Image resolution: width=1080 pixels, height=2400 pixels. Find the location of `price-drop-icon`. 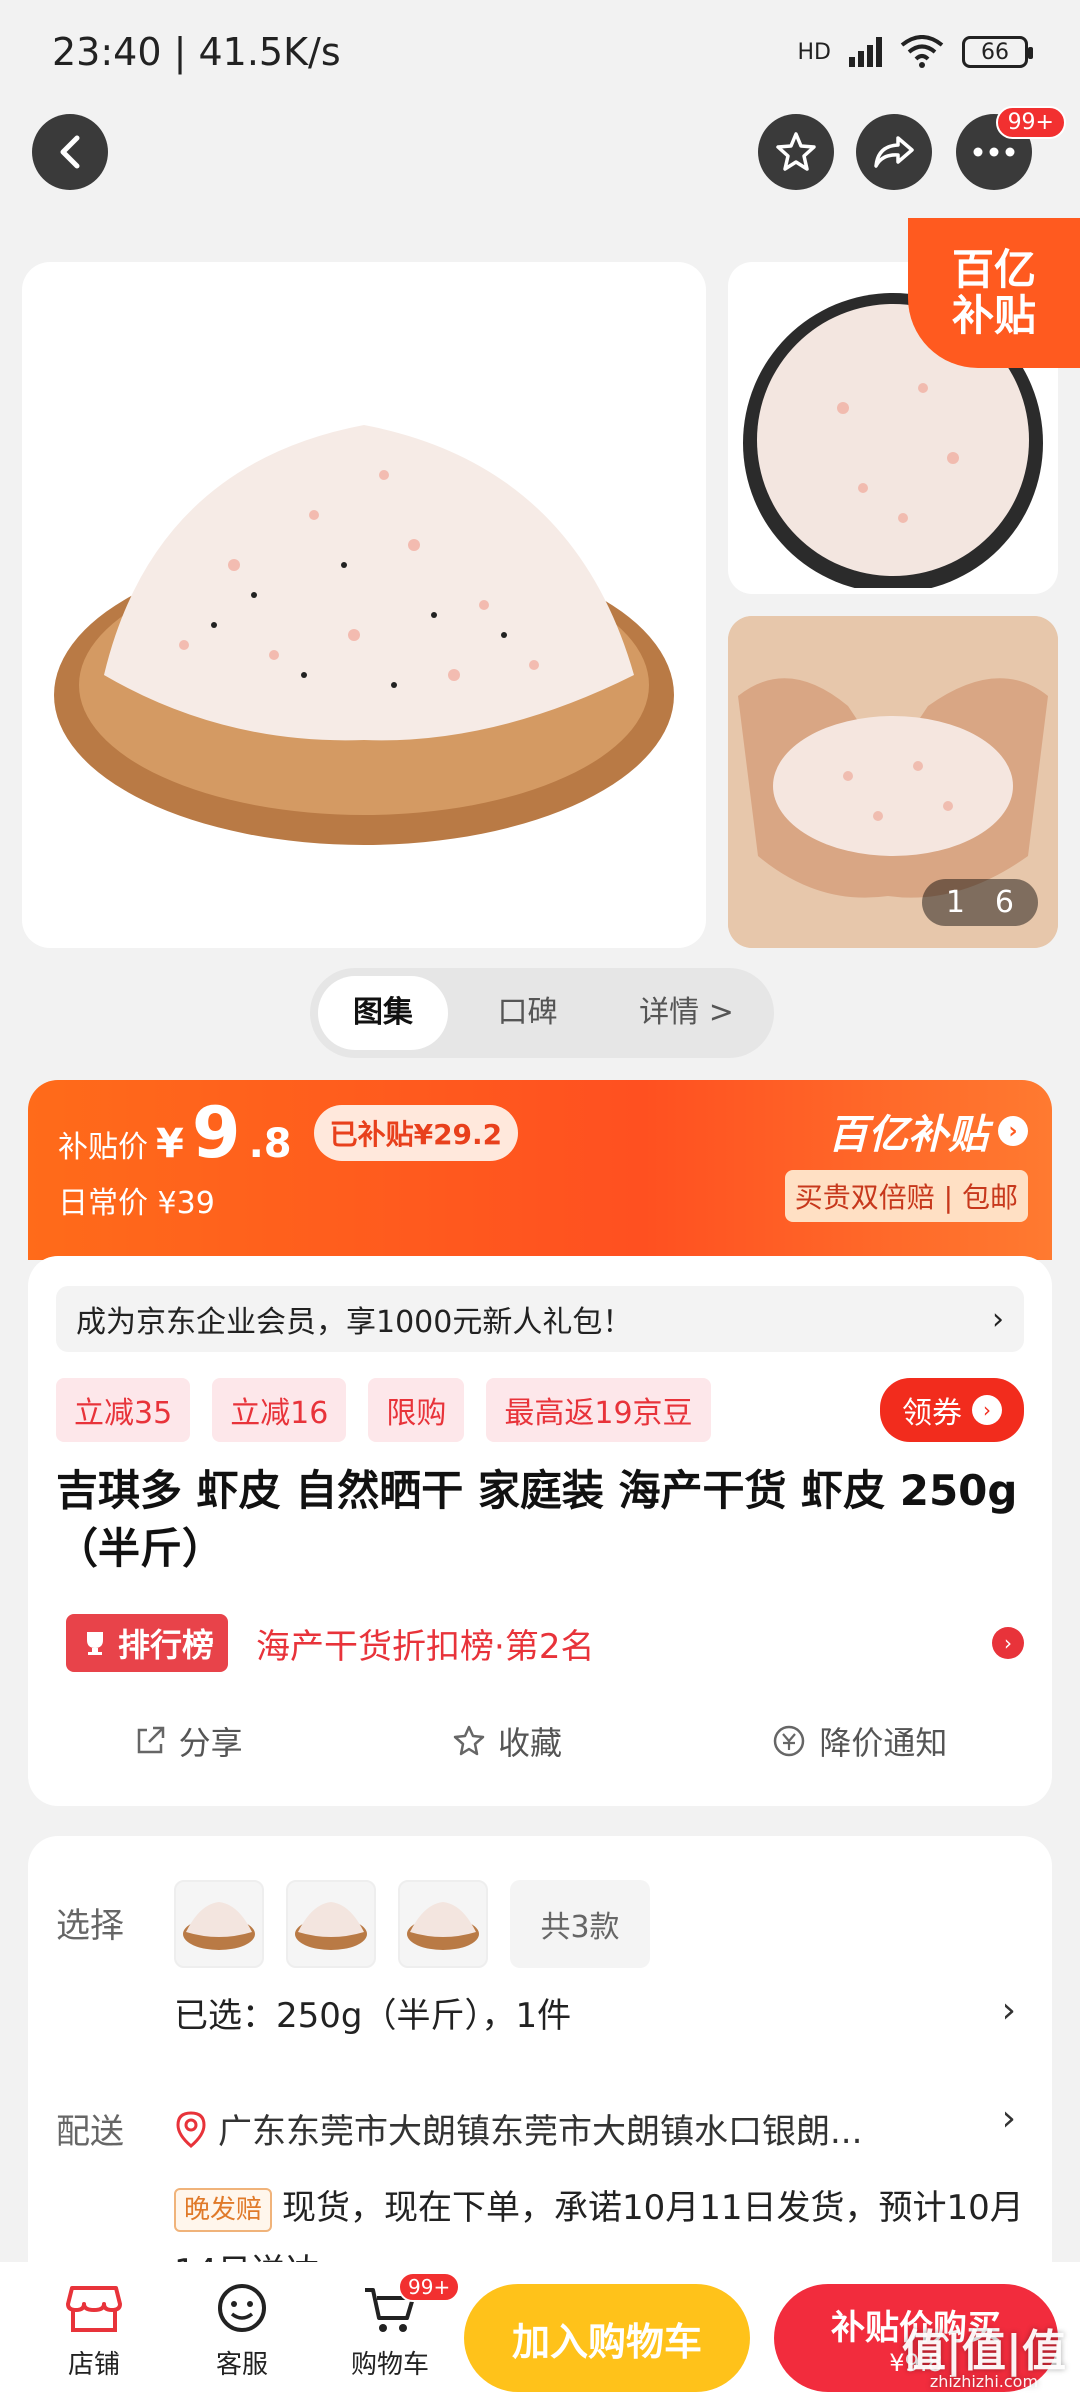

price-drop-icon is located at coordinates (789, 1741).